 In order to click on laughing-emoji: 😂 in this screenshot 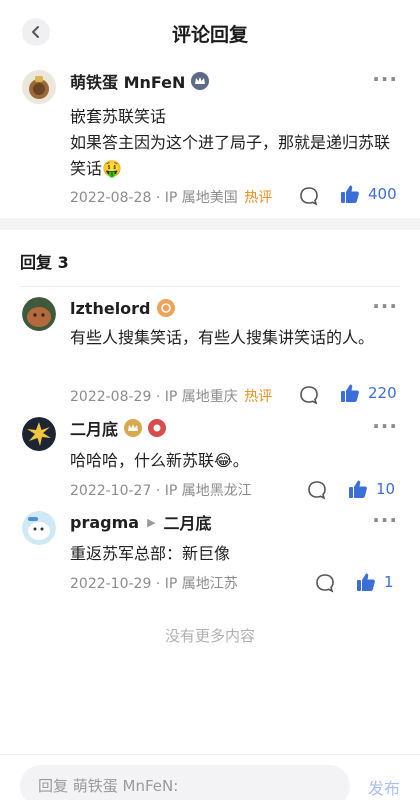, I will do `click(223, 460)`.